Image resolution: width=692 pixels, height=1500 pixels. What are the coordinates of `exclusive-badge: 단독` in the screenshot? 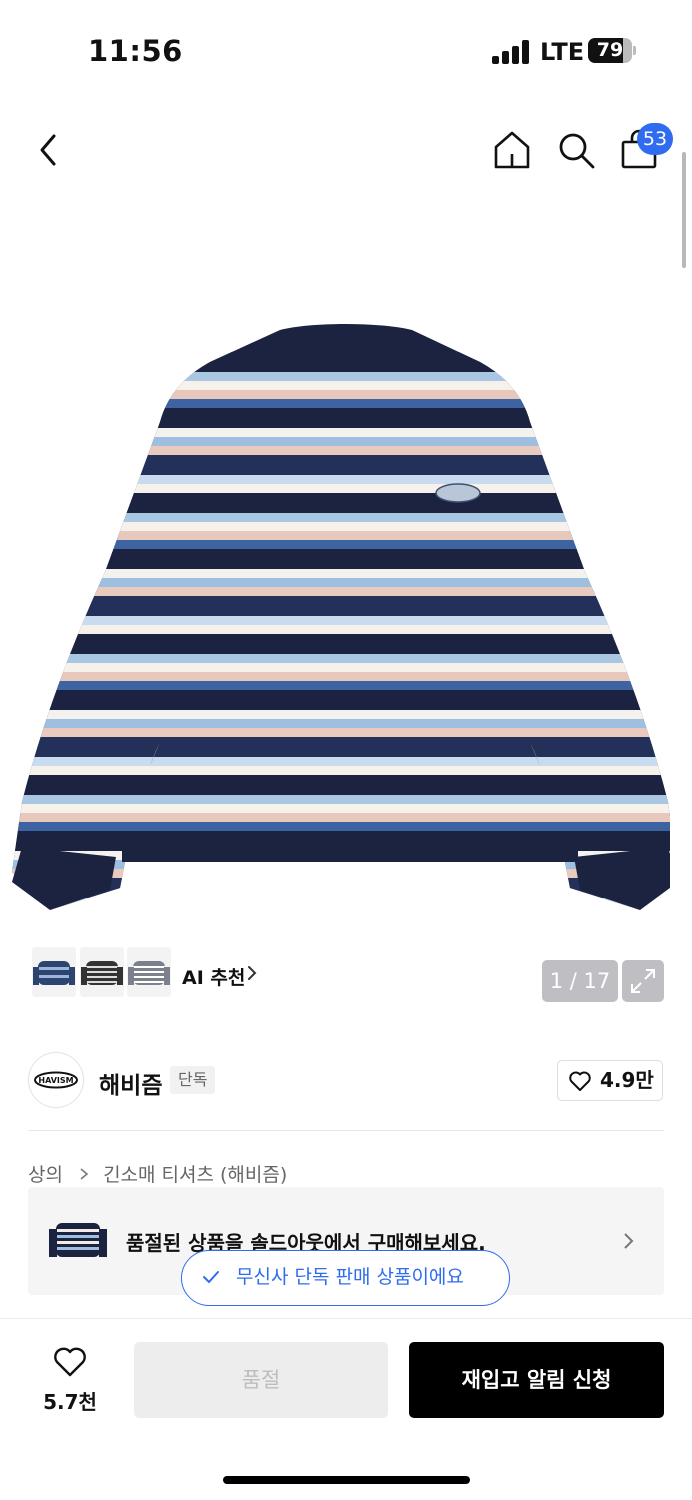 It's located at (193, 1080).